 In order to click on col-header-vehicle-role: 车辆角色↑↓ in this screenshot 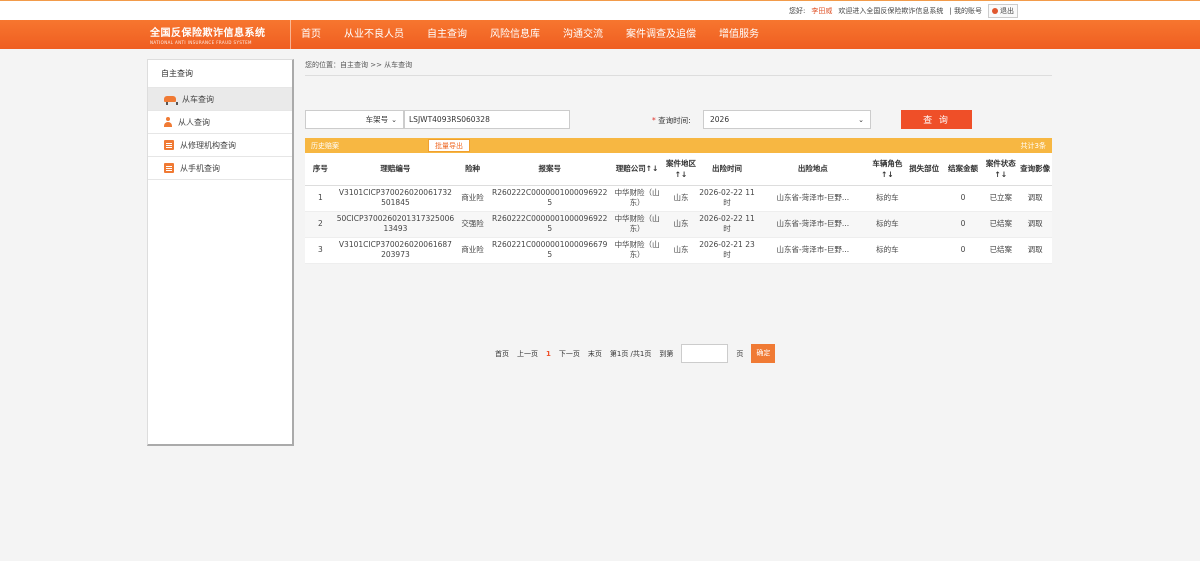, I will do `click(887, 169)`.